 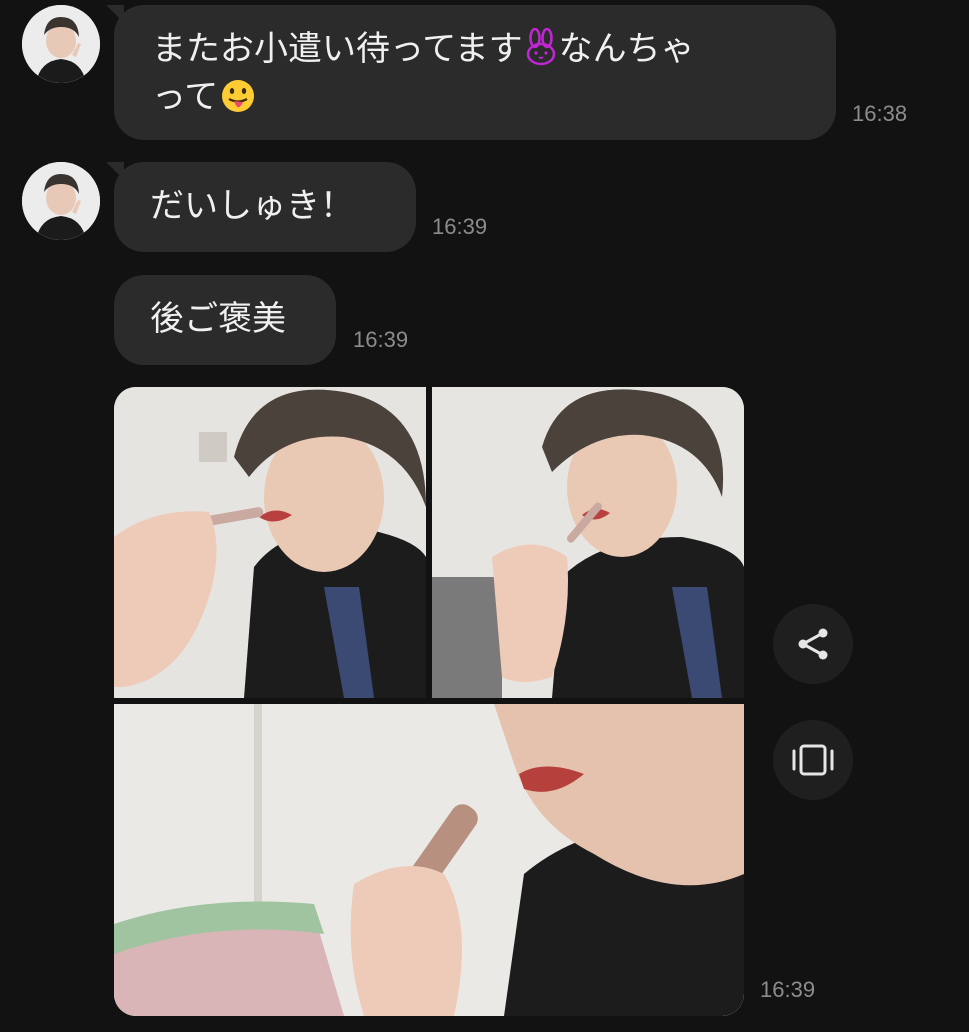 What do you see at coordinates (218, 319) in the screenshot?
I see `message-text: 後ご褒美` at bounding box center [218, 319].